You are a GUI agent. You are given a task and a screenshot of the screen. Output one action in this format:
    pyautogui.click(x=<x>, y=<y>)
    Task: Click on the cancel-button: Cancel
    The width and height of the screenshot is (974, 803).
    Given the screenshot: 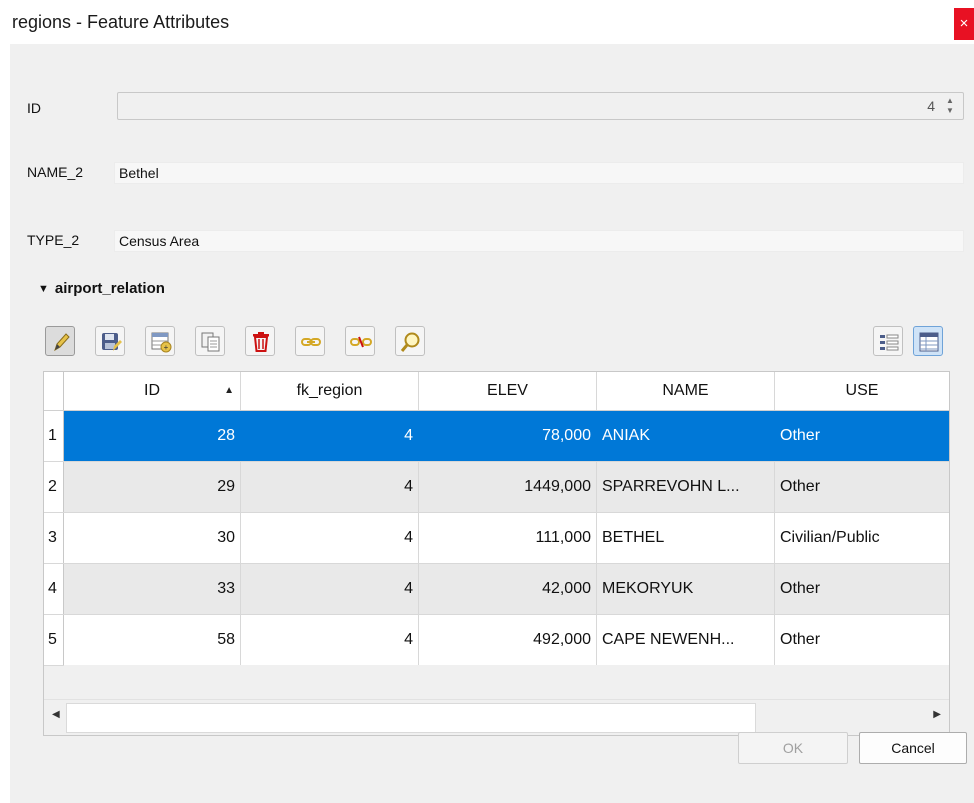 What is the action you would take?
    pyautogui.click(x=913, y=748)
    